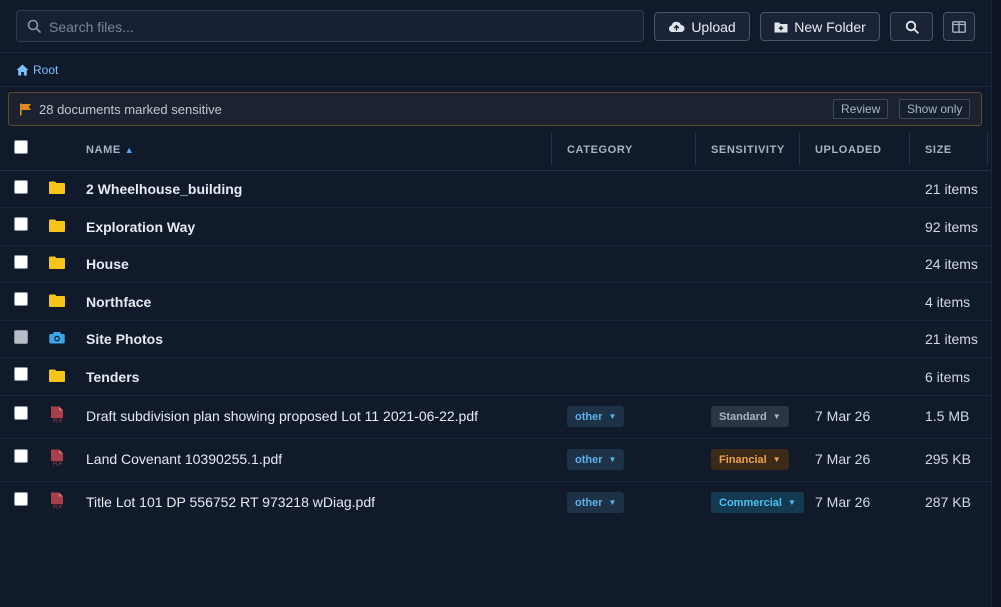 The width and height of the screenshot is (1001, 607). What do you see at coordinates (495, 302) in the screenshot?
I see `table-row: Northface 4 items` at bounding box center [495, 302].